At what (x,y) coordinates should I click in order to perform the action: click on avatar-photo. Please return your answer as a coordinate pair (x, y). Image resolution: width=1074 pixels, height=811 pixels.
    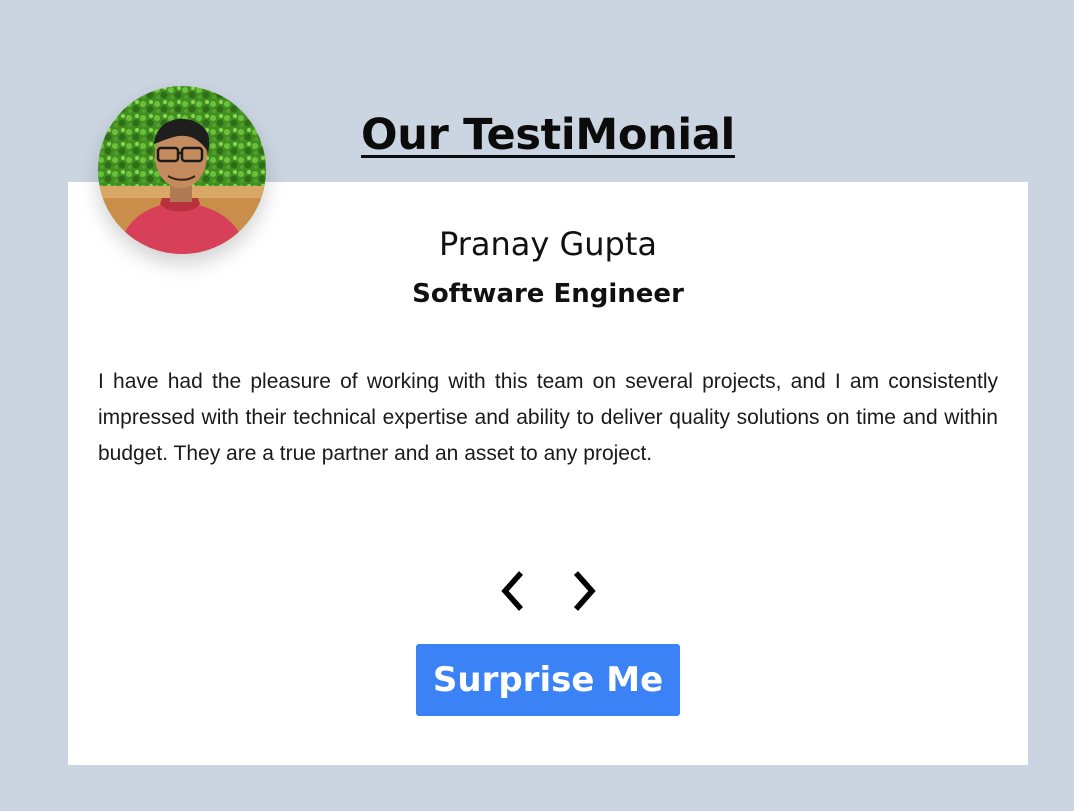
    Looking at the image, I should click on (182, 170).